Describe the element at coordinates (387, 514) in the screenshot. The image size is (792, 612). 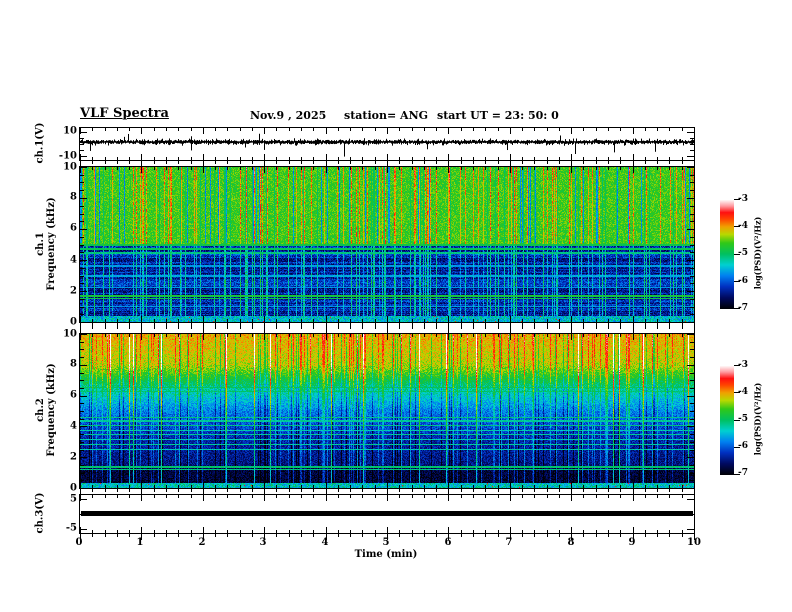
I see `ch3-waveform-panel` at that location.